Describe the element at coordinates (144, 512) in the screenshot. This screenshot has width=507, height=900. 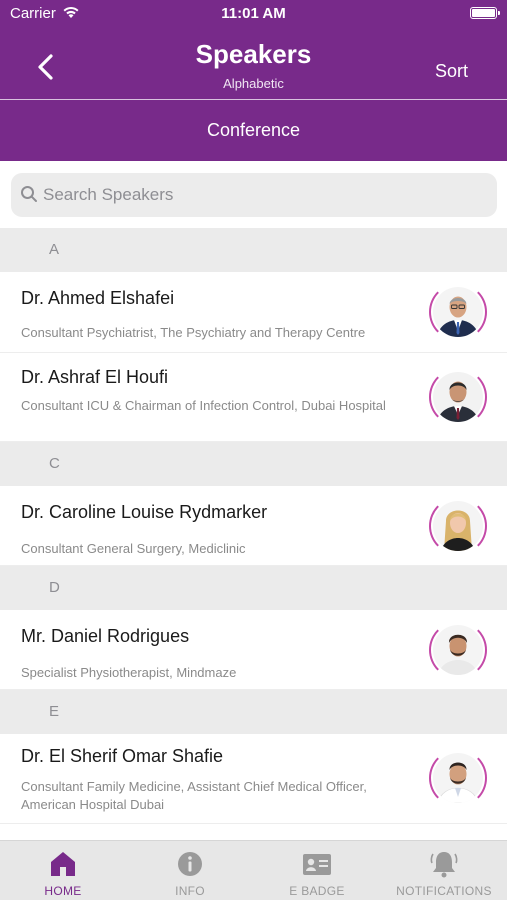
I see `speaker-name: Dr. Caroline Louise Rydmarker` at that location.